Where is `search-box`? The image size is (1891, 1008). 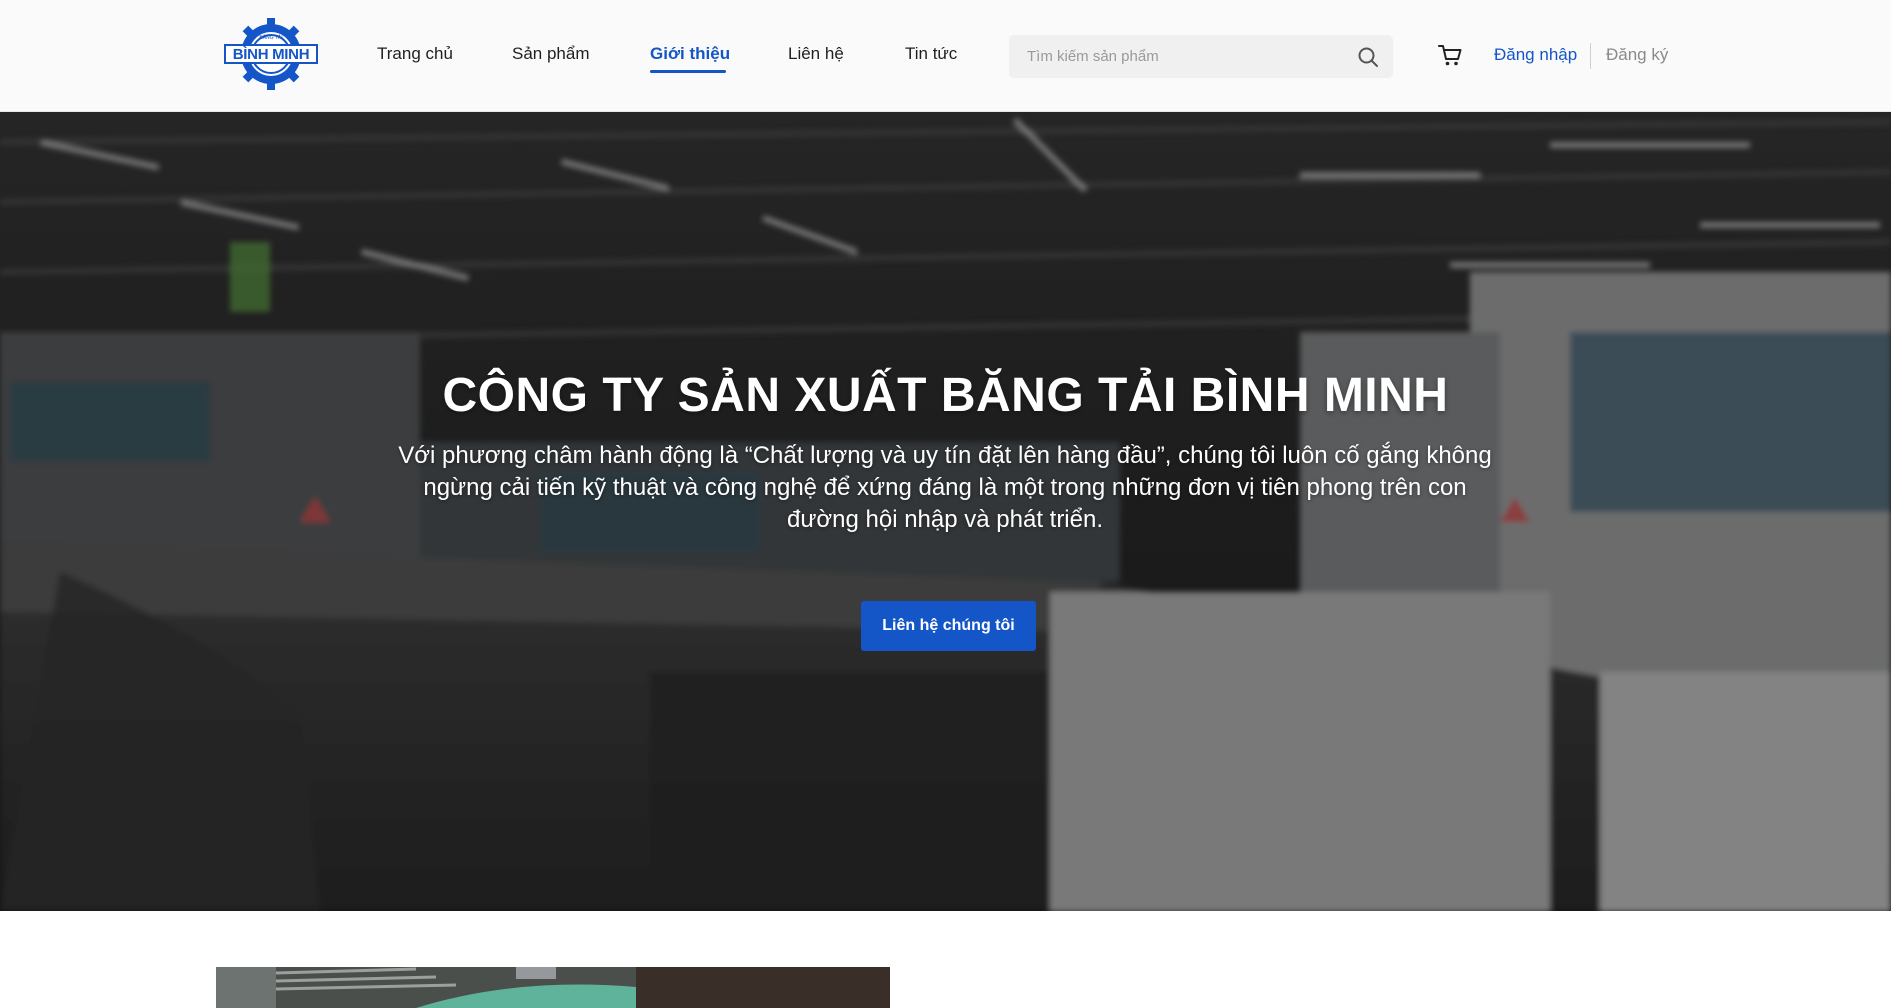
search-box is located at coordinates (1201, 56).